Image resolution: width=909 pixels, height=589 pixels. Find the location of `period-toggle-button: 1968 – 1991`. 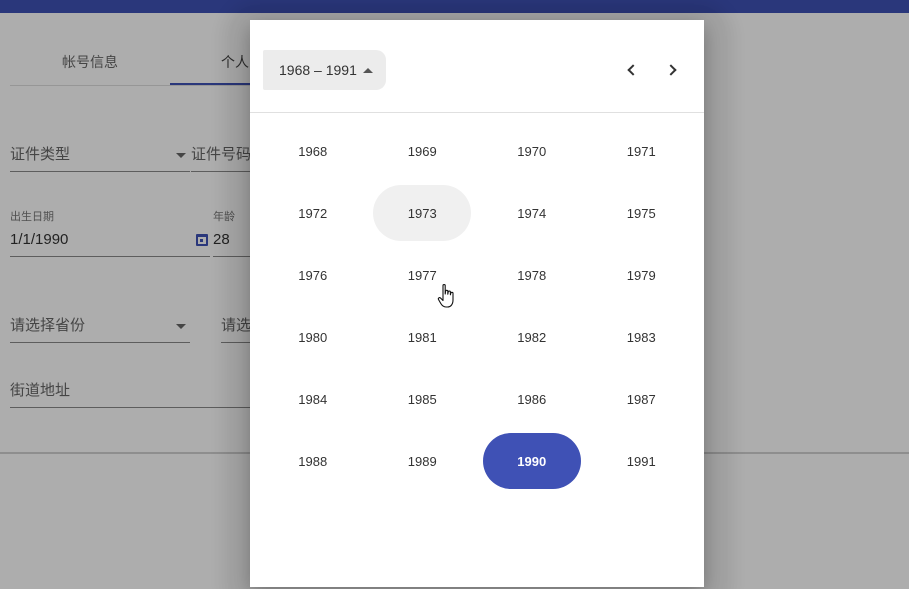

period-toggle-button: 1968 – 1991 is located at coordinates (324, 70).